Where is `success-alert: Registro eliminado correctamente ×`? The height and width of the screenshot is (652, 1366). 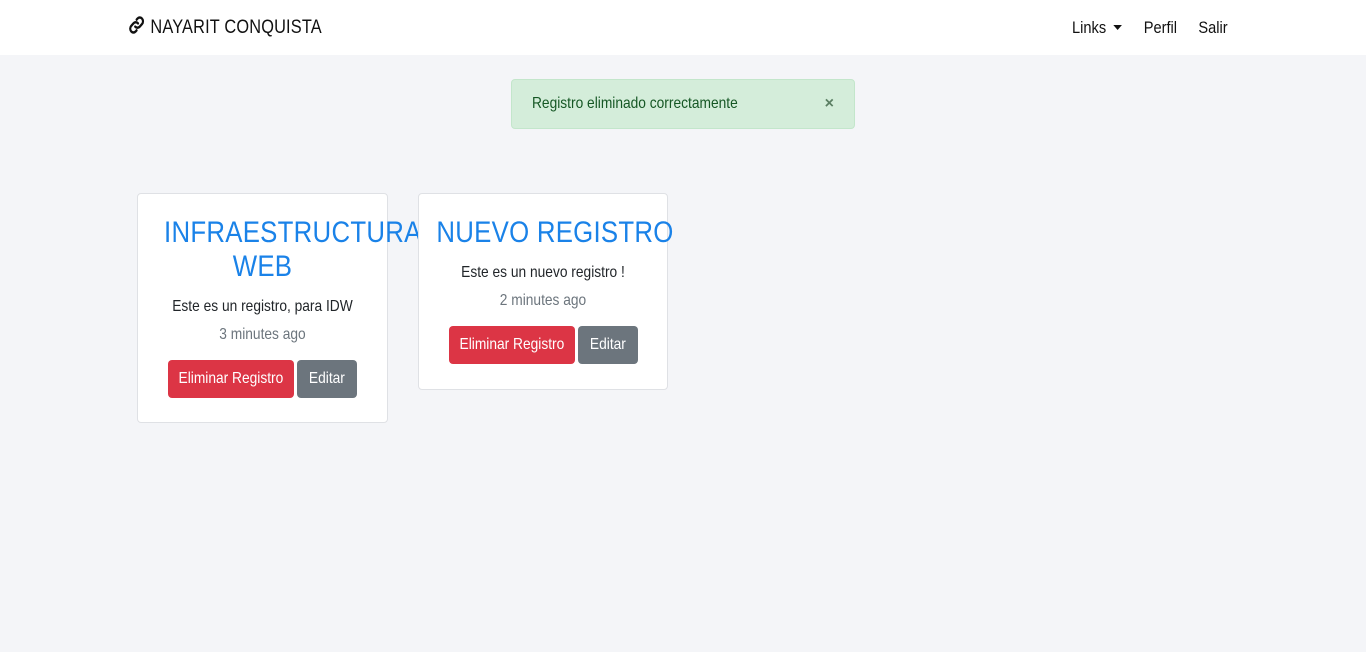 success-alert: Registro eliminado correctamente × is located at coordinates (683, 104).